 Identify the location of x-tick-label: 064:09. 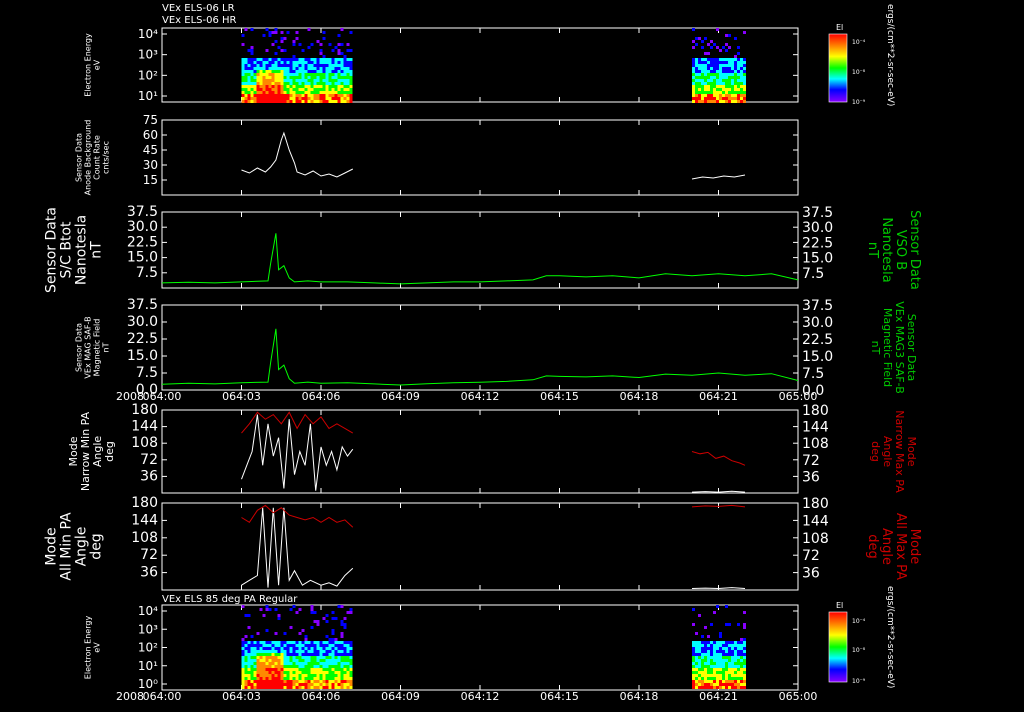
(400, 396).